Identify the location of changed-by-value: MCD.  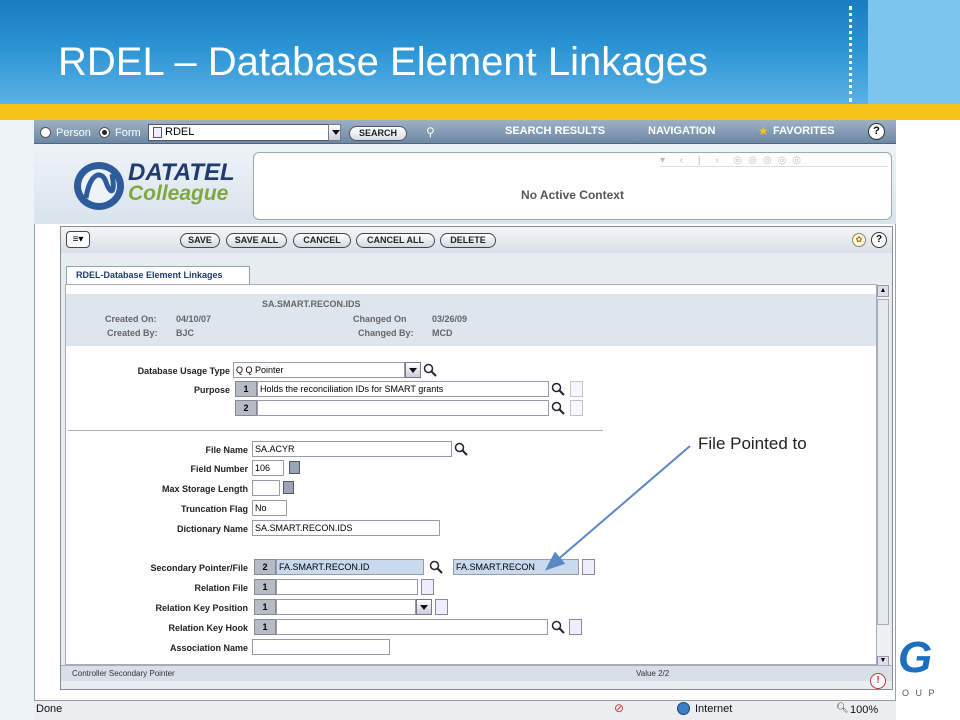
(442, 333).